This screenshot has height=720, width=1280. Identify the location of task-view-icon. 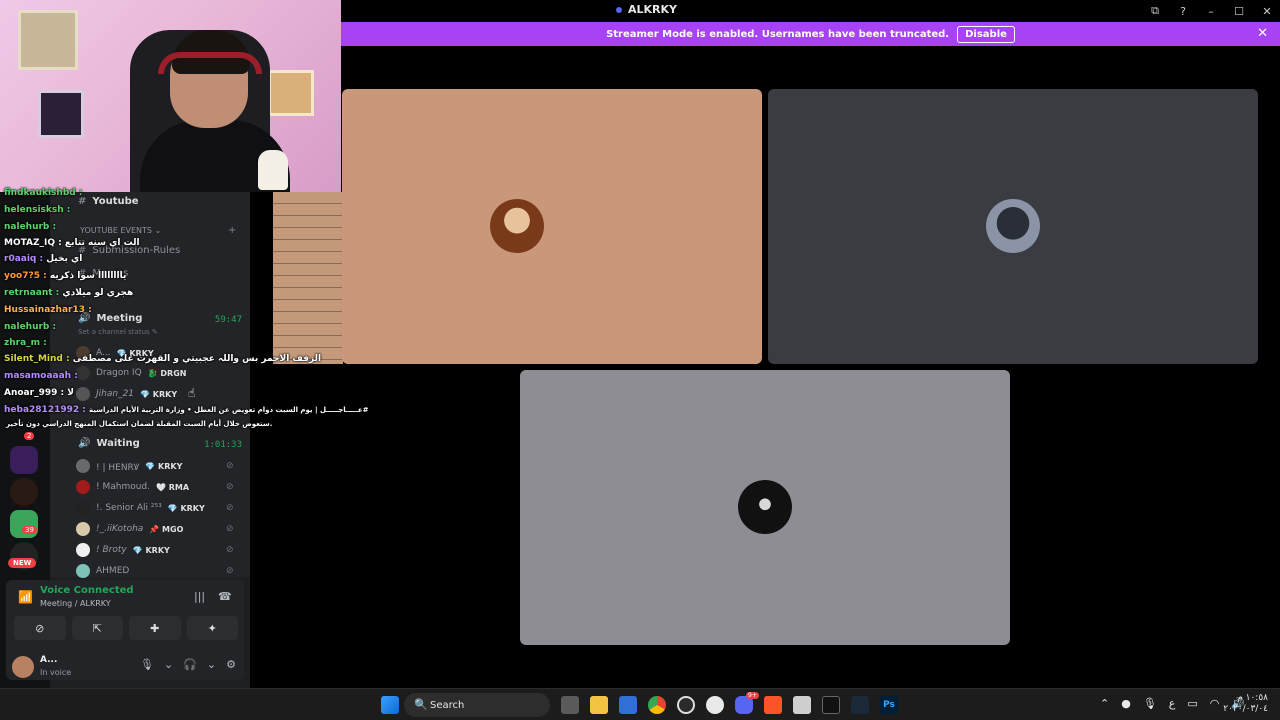
(570, 705).